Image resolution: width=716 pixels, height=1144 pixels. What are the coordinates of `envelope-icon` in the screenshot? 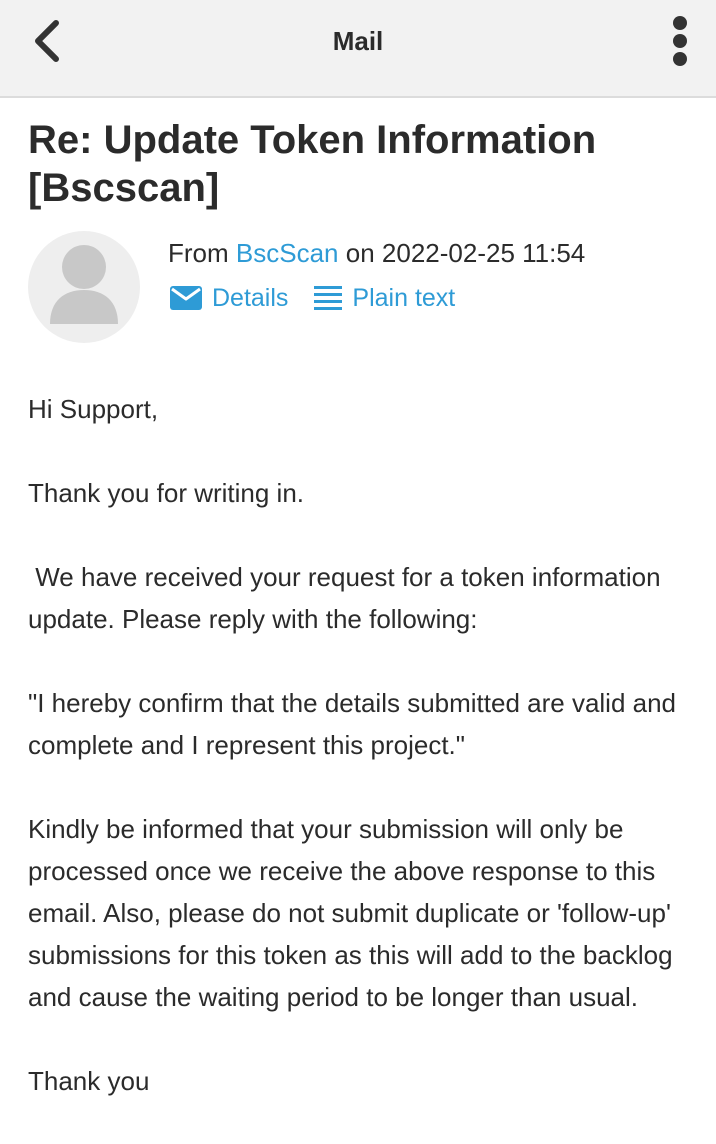 It's located at (186, 298).